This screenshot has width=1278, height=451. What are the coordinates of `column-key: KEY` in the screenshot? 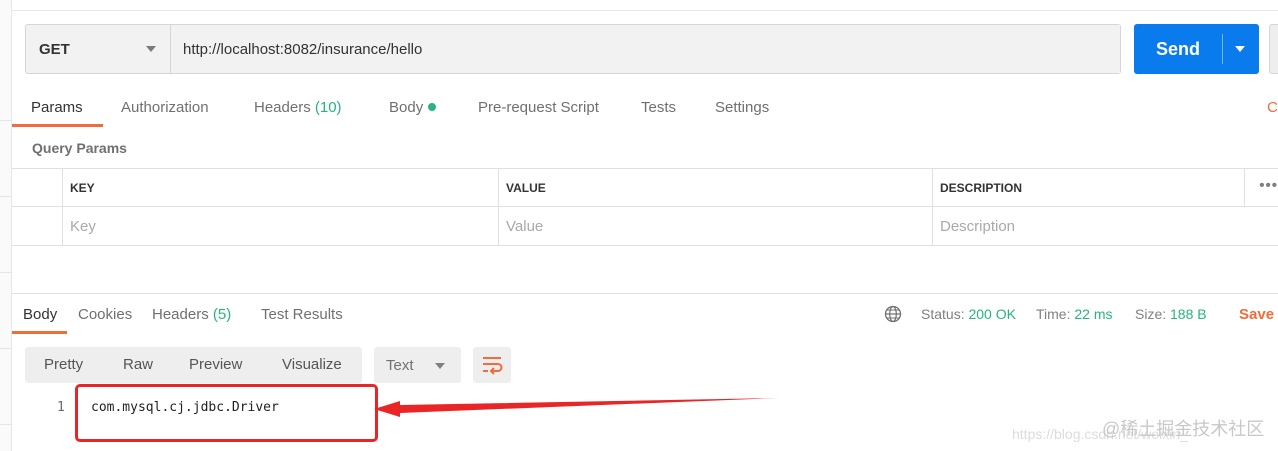 It's located at (280, 188).